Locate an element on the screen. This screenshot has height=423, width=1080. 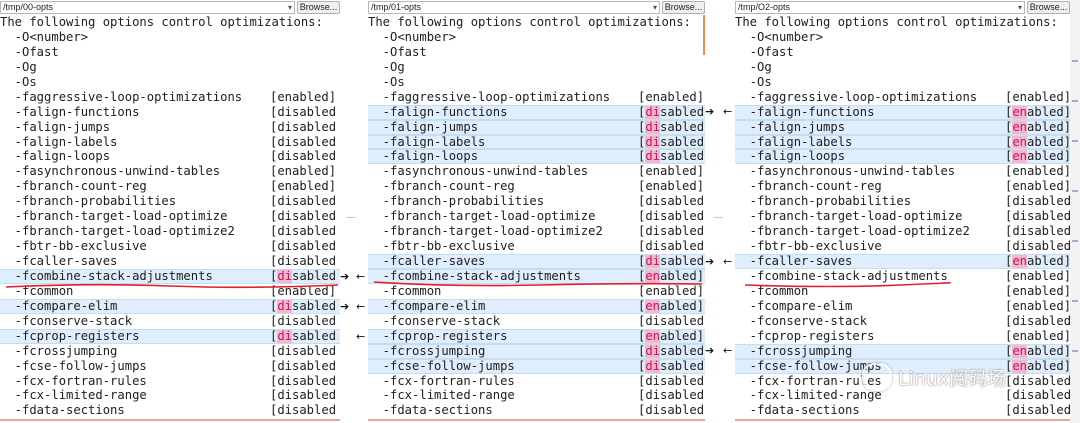
option-name: -fcx-fortran-rules is located at coordinates (73, 380).